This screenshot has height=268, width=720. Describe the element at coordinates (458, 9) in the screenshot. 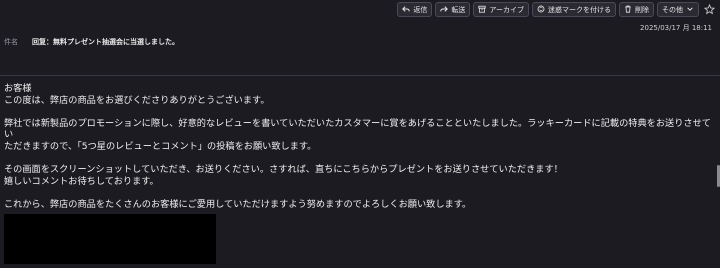

I see `forward-label: 転送` at that location.